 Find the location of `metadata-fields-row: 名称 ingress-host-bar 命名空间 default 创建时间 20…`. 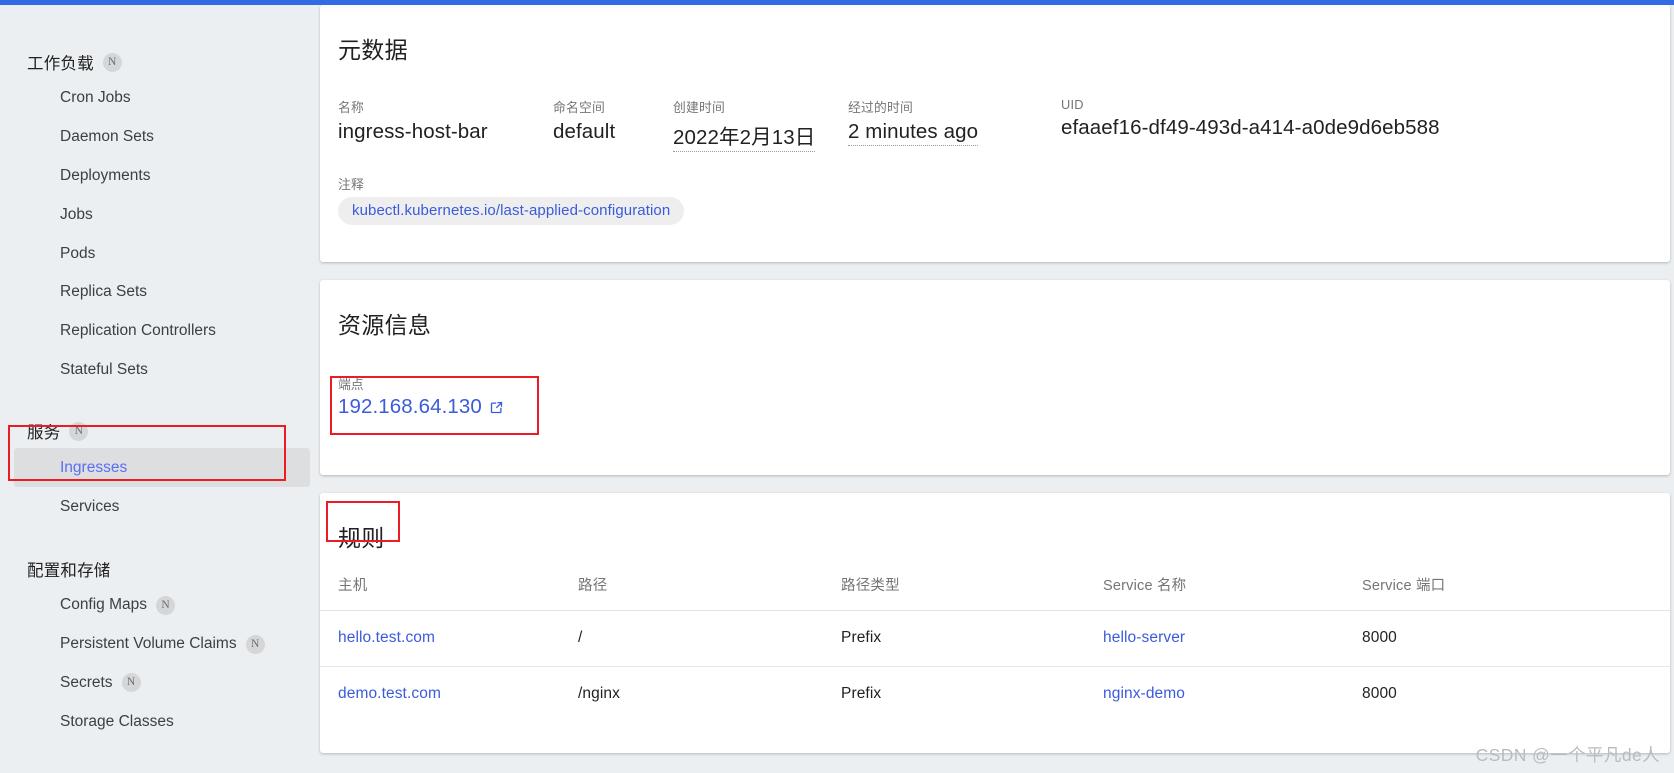

metadata-fields-row: 名称 ingress-host-bar 命名空间 default 创建时间 20… is located at coordinates (995, 124).